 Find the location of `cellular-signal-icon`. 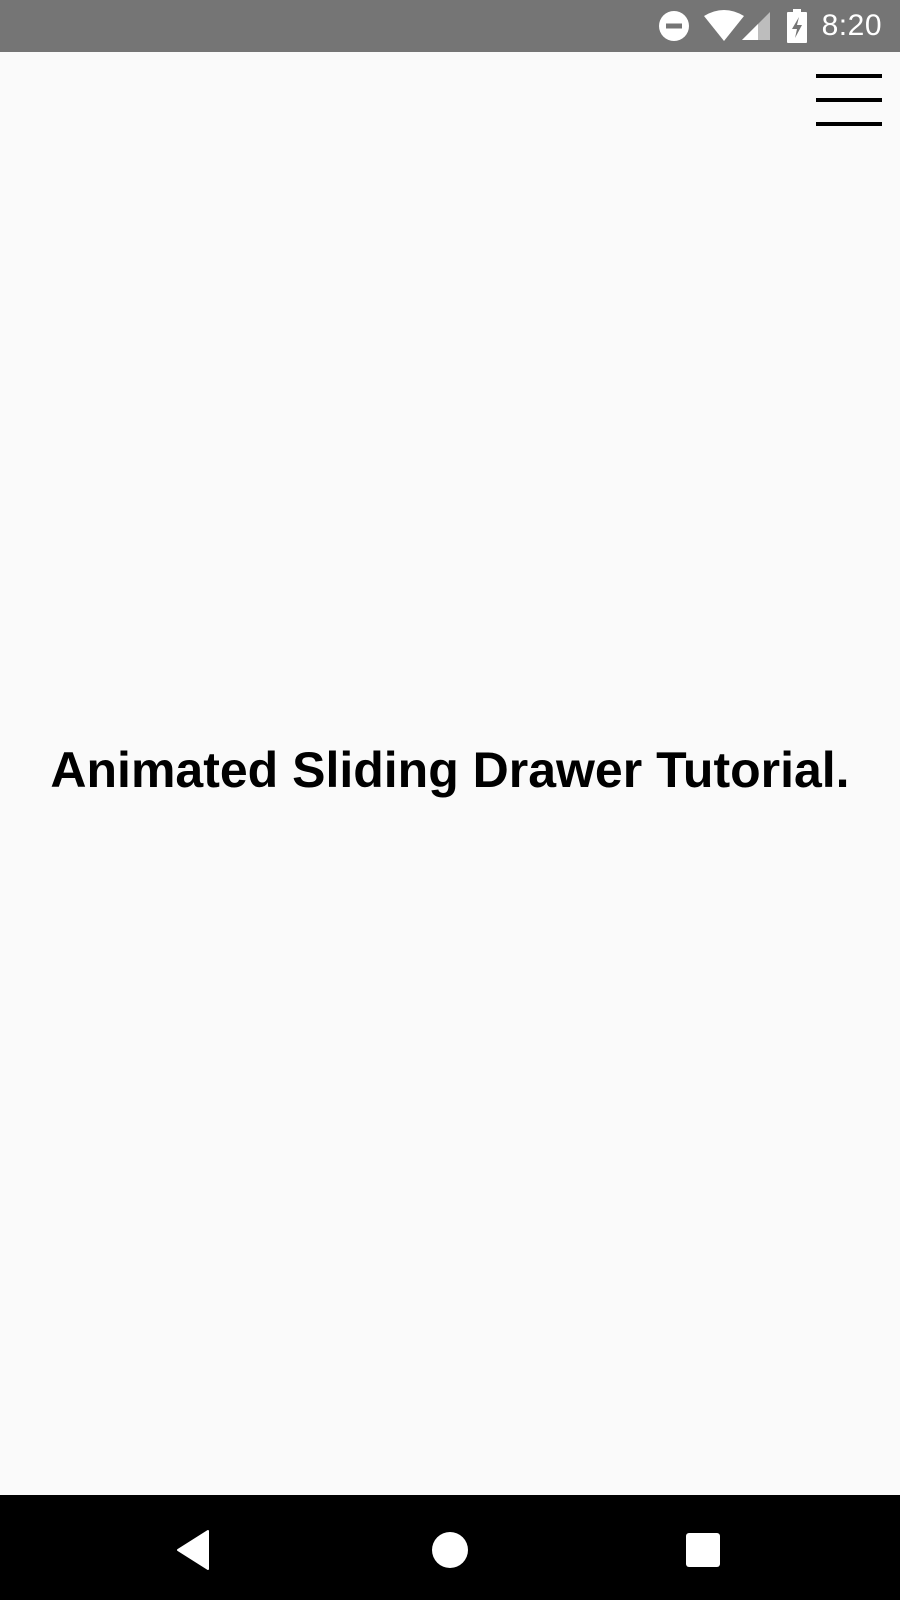

cellular-signal-icon is located at coordinates (755, 26).